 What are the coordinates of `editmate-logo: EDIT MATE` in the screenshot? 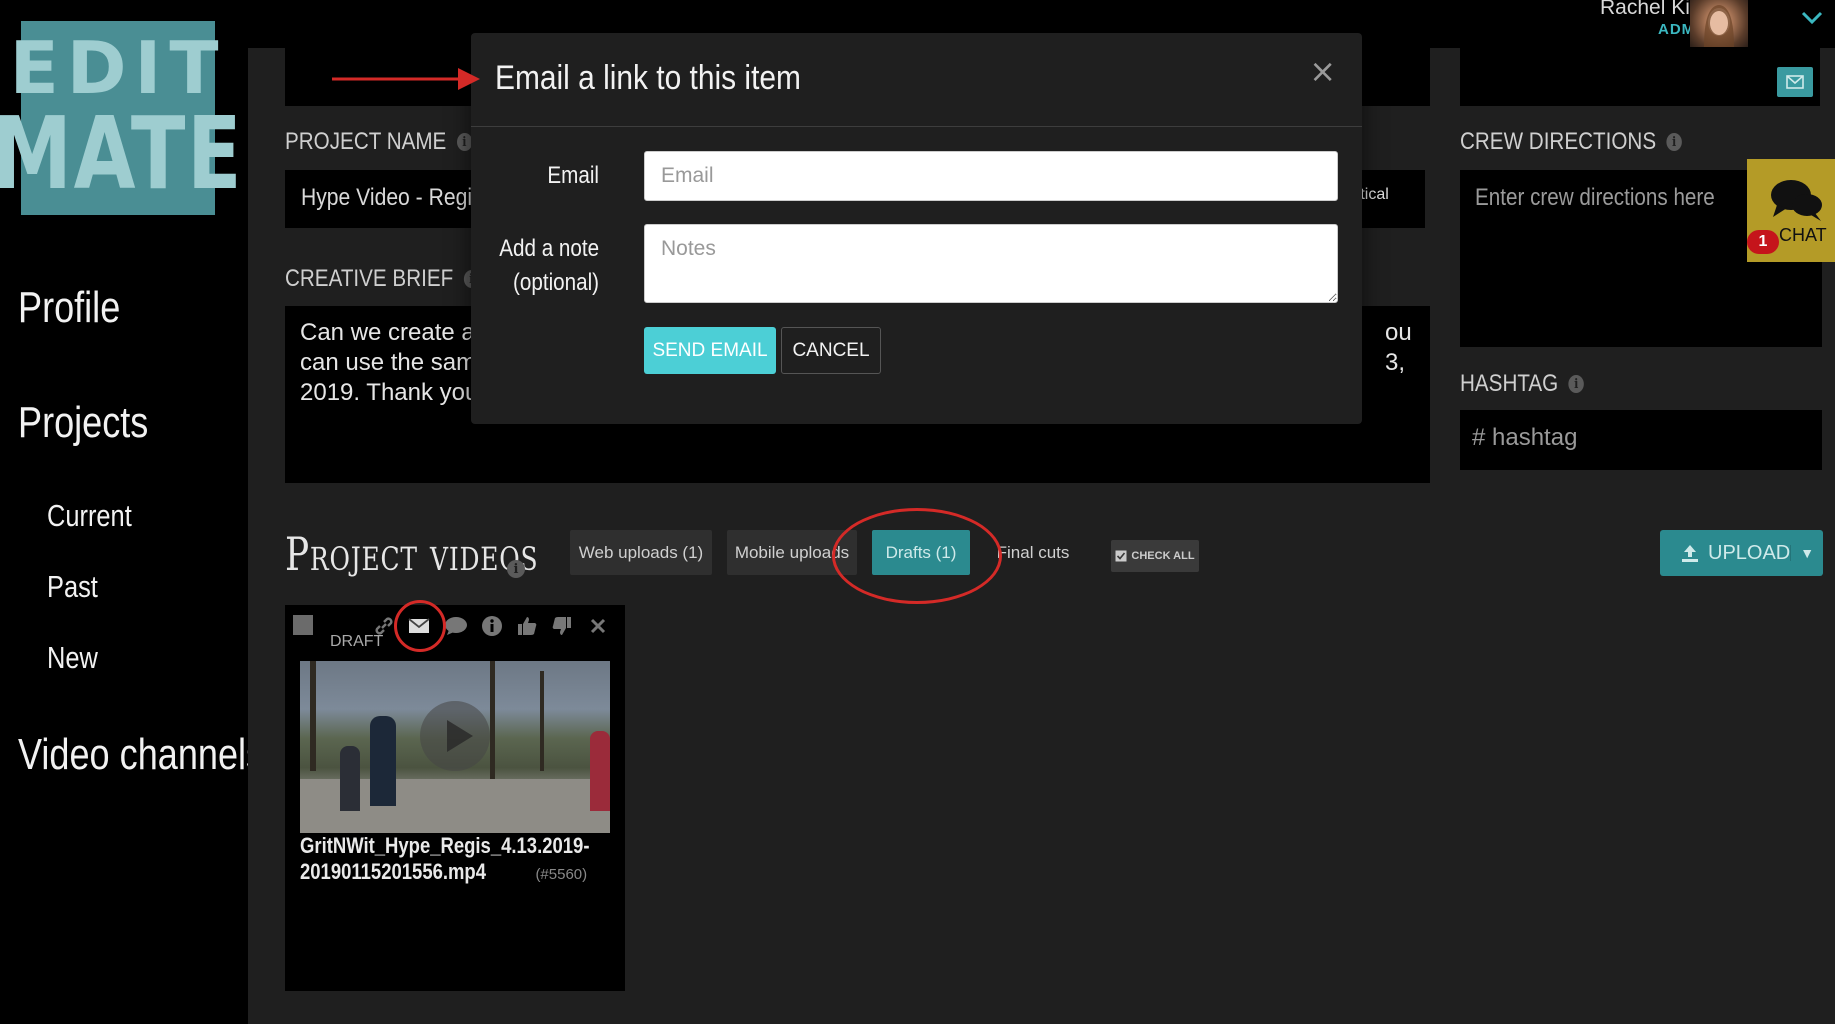 It's located at (121, 118).